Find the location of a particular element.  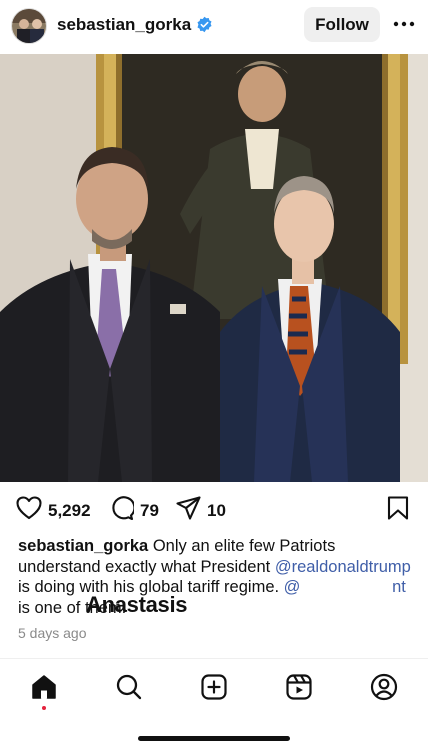

post-actions: 5,292 79 10 is located at coordinates (214, 509).